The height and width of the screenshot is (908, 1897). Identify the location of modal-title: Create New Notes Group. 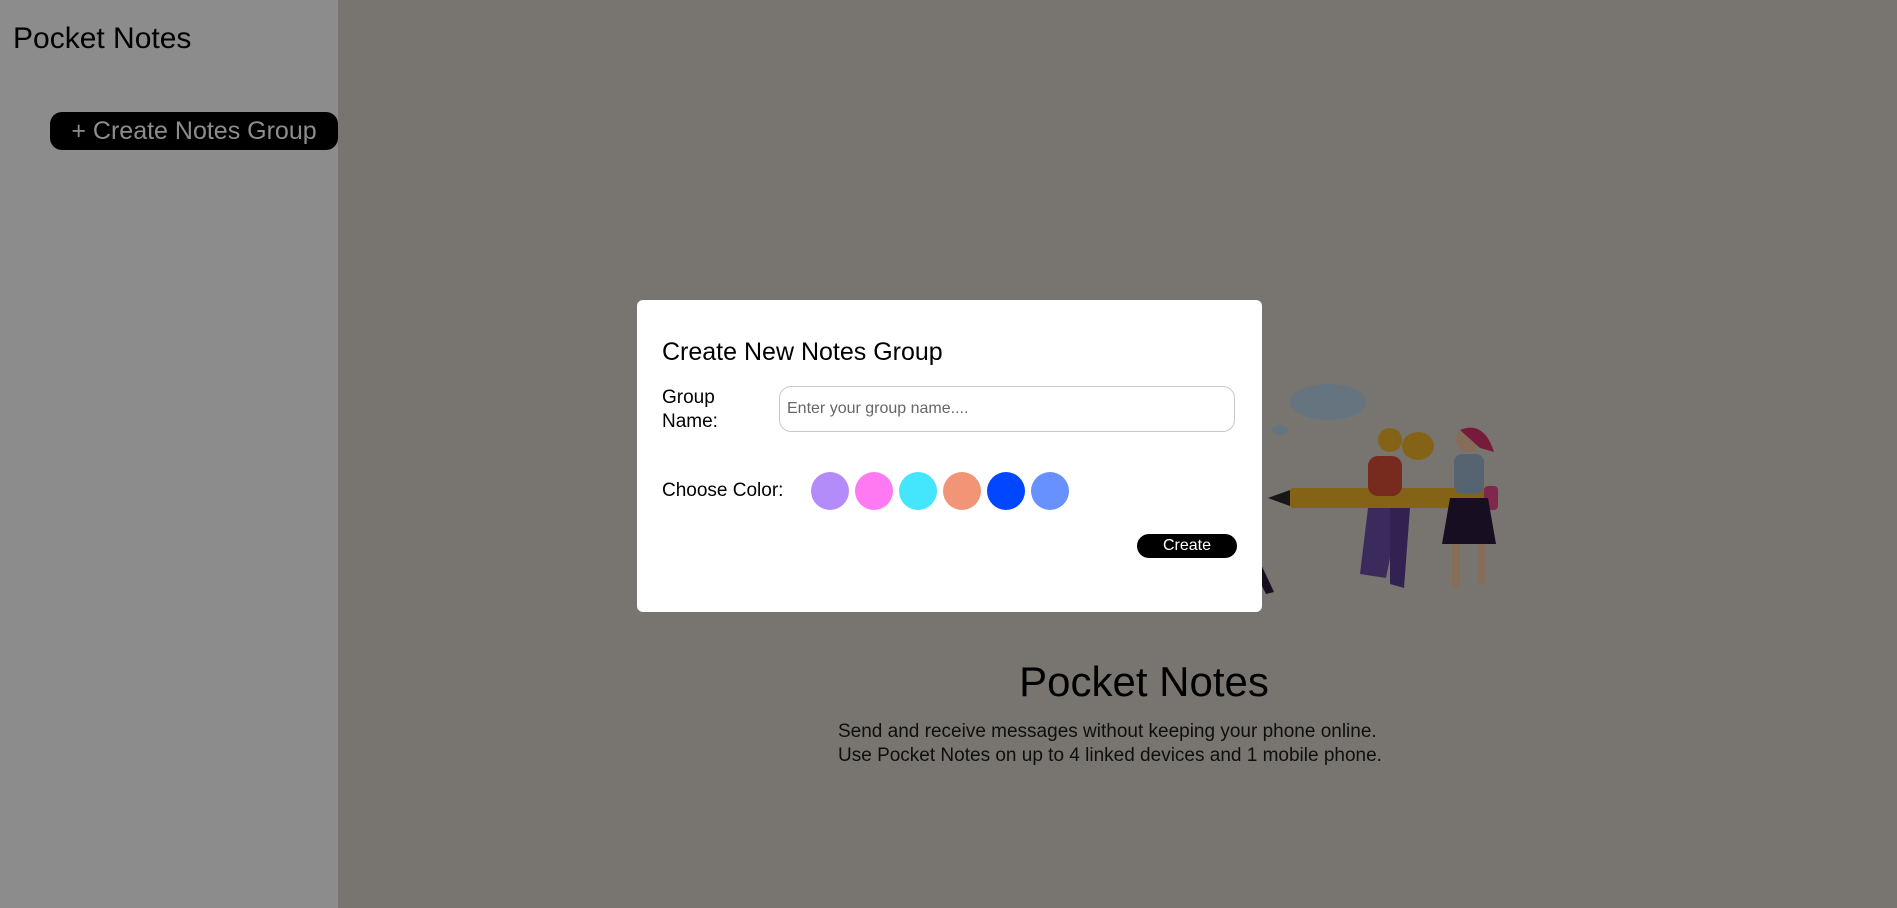
(802, 352).